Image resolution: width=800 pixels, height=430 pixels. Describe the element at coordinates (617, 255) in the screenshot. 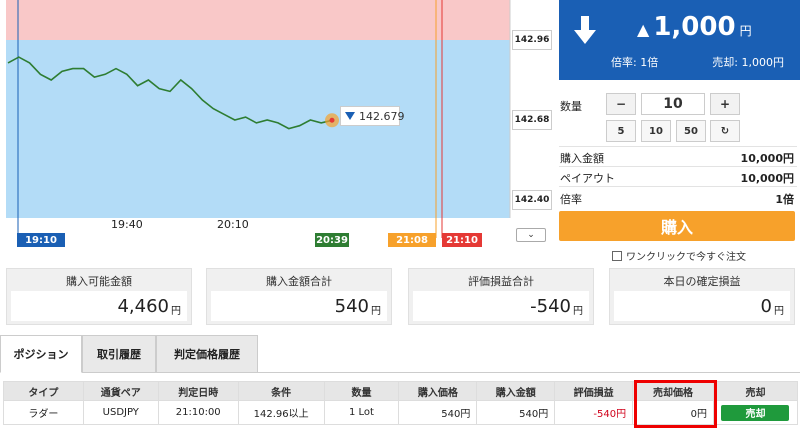

I see `checkbox-icon` at that location.